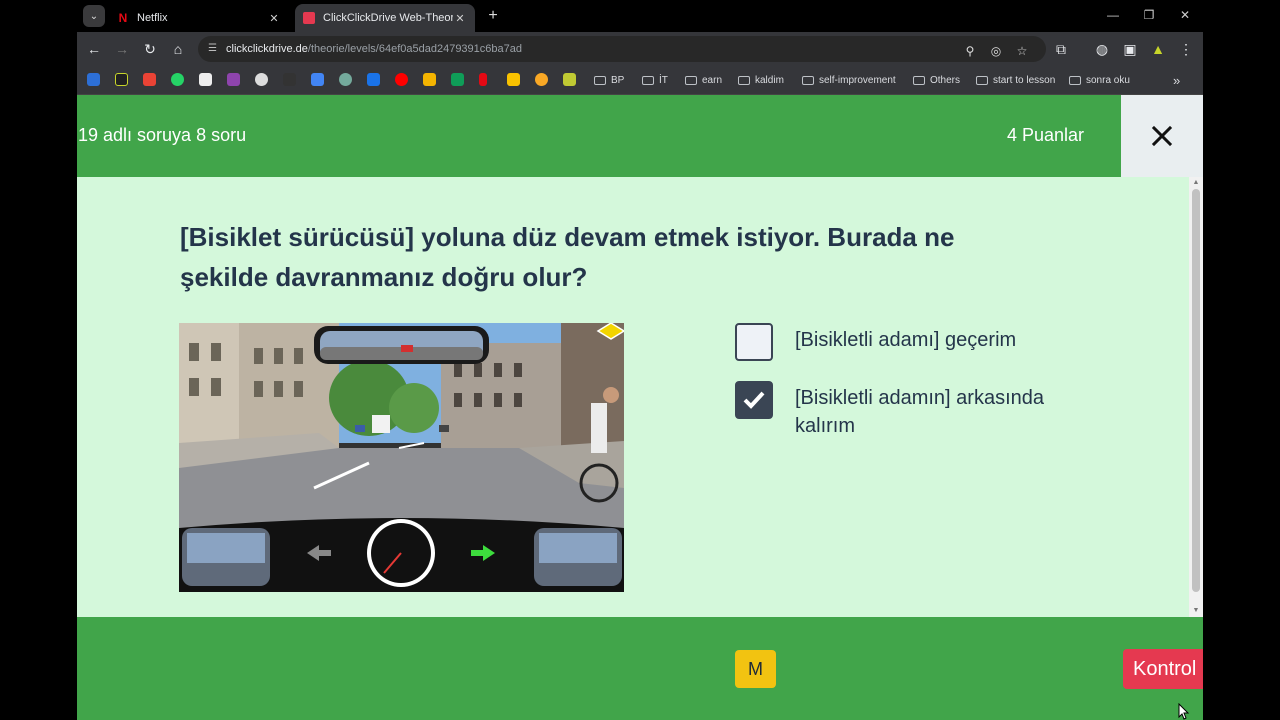 This screenshot has height=720, width=1280. What do you see at coordinates (1130, 49) in the screenshot?
I see `side-panel-icon: ▣` at bounding box center [1130, 49].